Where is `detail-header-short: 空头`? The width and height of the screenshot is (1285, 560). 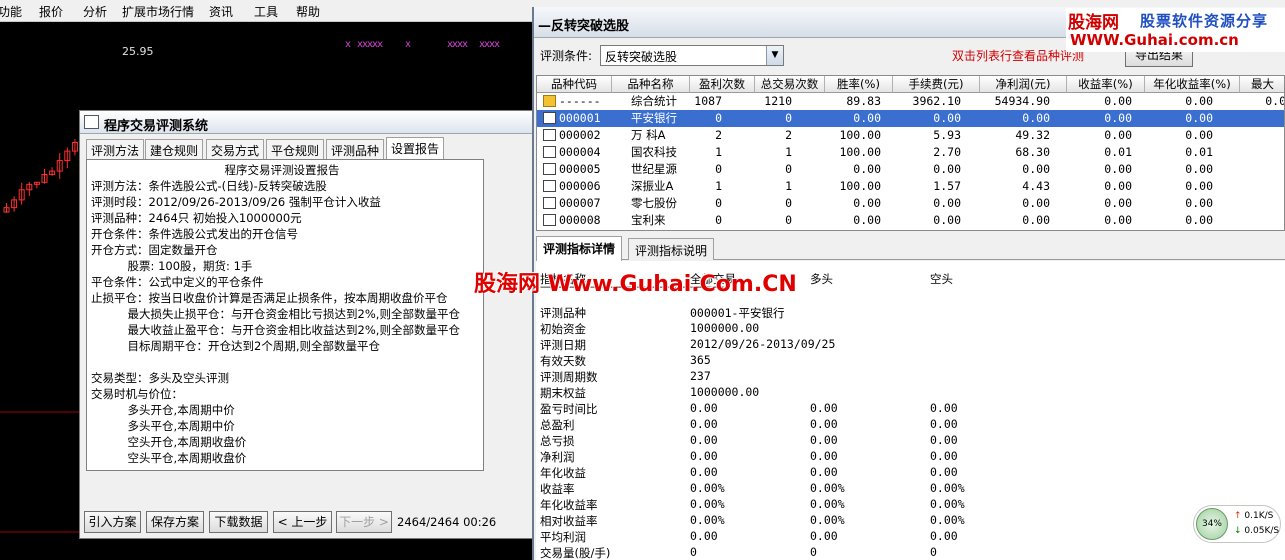
detail-header-short: 空头 is located at coordinates (941, 279).